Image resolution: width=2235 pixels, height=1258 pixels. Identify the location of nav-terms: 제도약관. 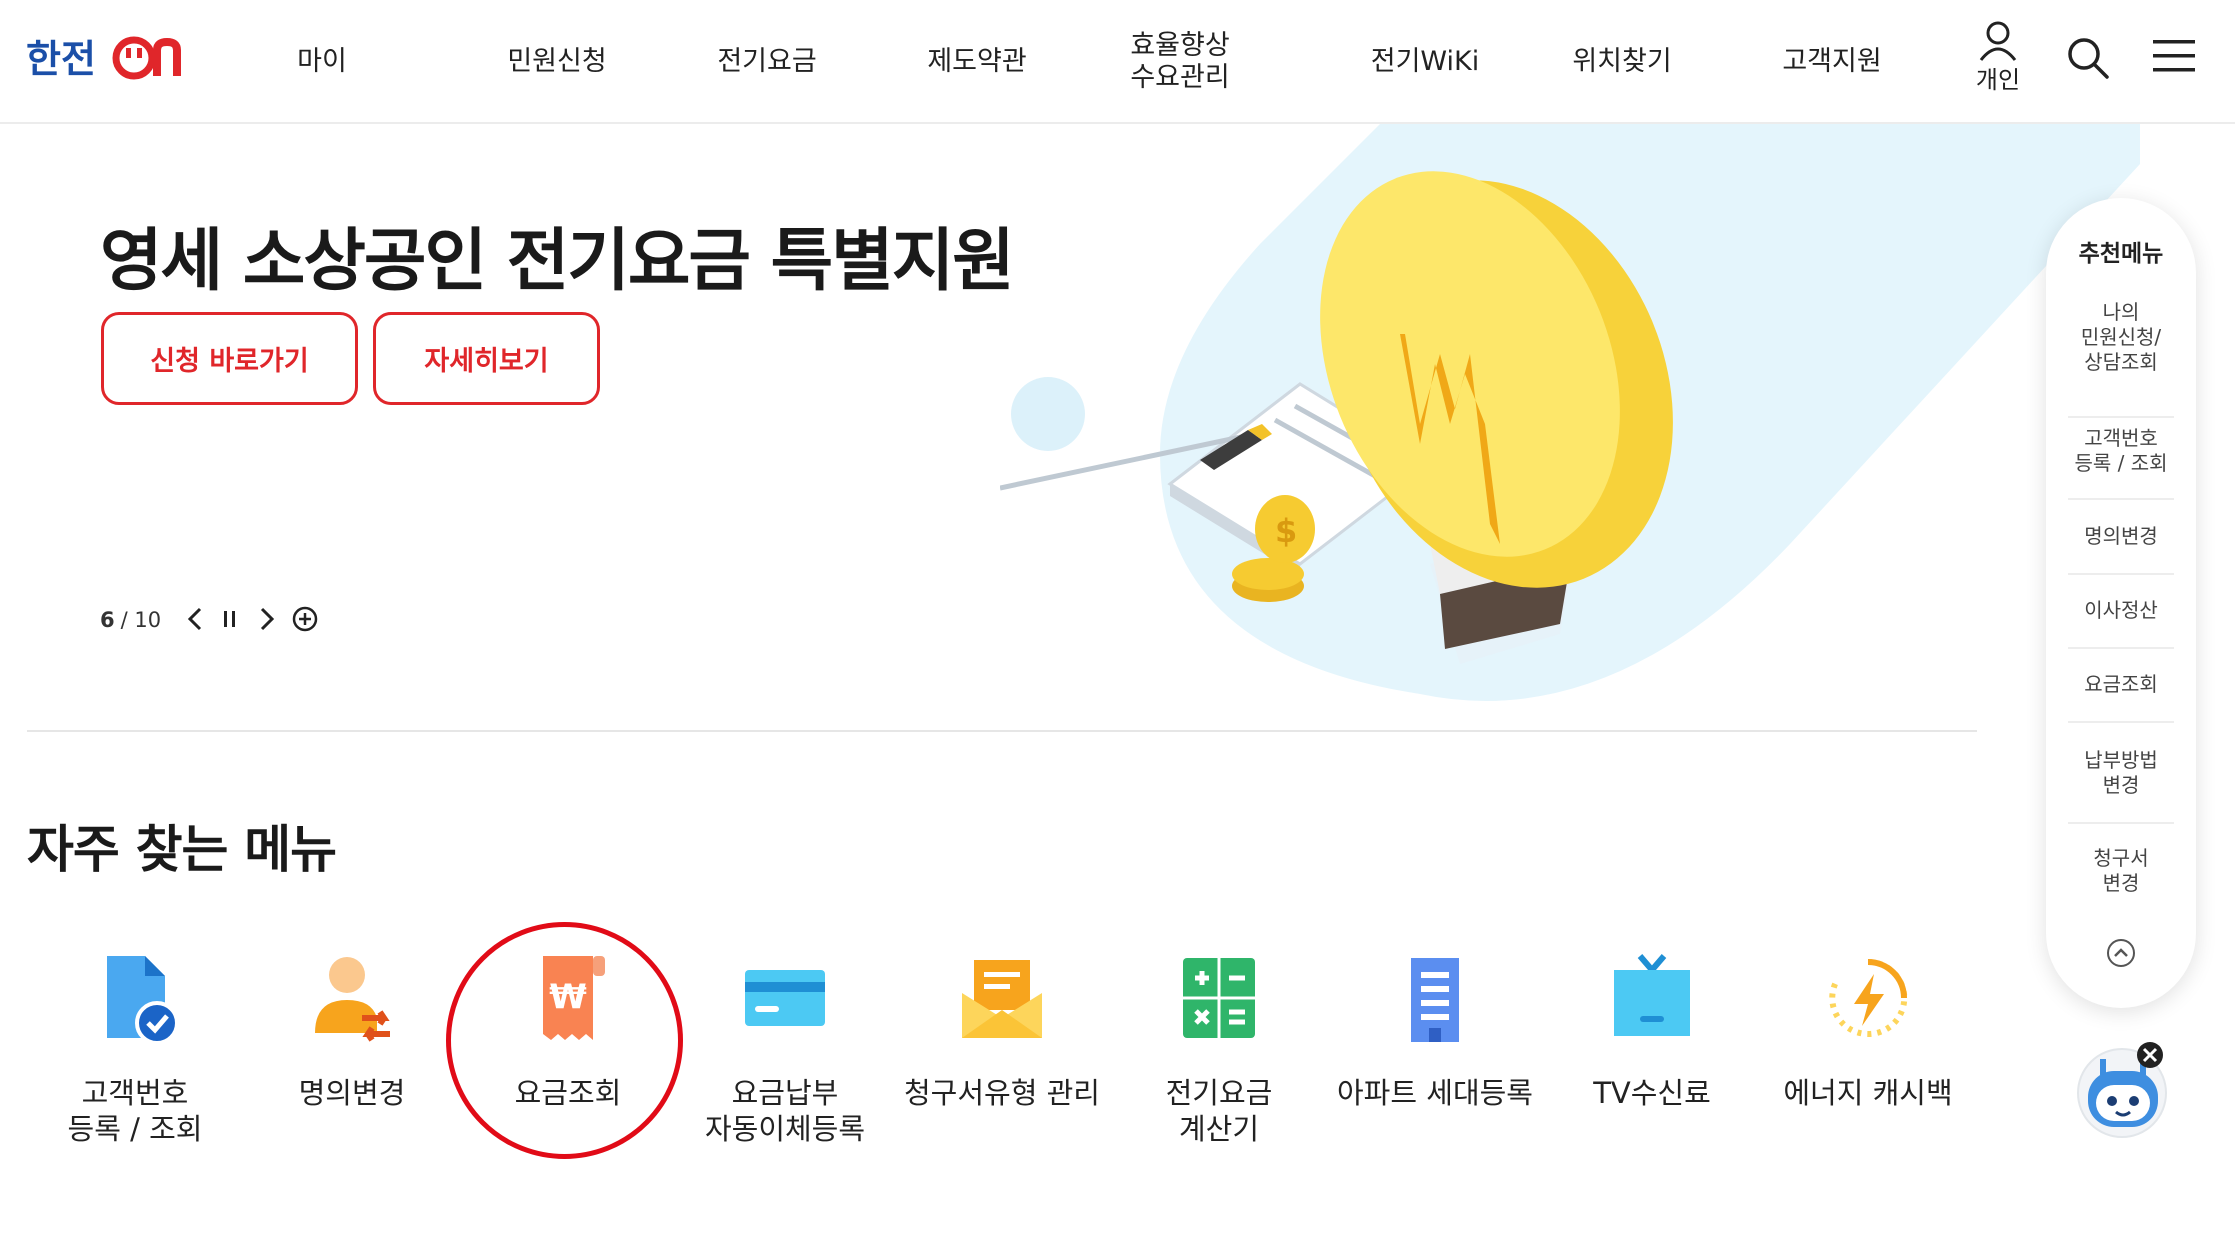
(977, 62).